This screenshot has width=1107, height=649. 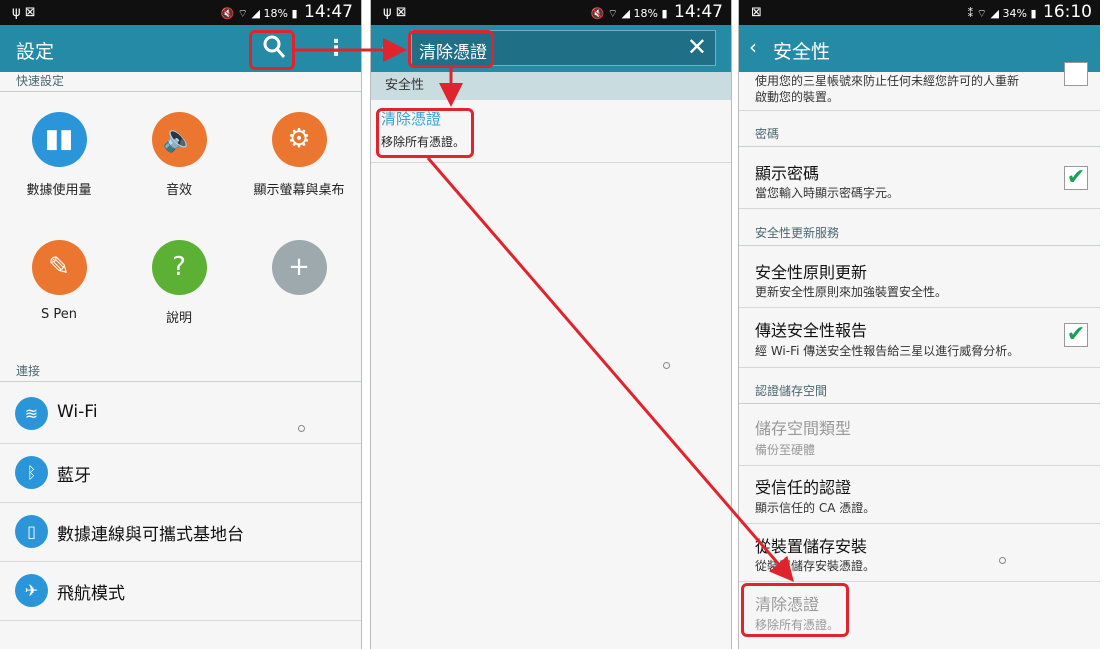 I want to click on connection-item-label: Wi-Fi, so click(x=77, y=412).